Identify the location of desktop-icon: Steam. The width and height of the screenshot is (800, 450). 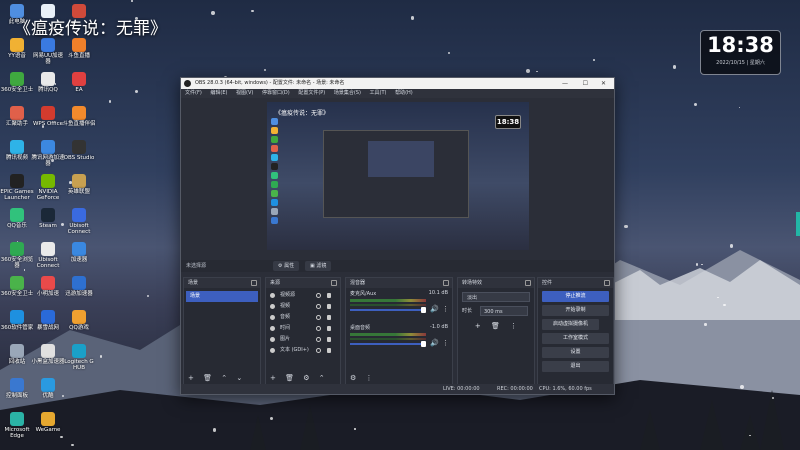
(48, 218).